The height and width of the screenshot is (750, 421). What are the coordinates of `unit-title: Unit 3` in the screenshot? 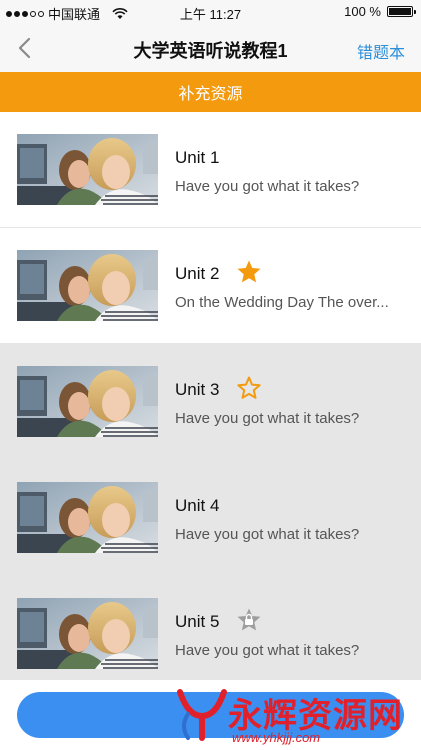 It's located at (197, 389).